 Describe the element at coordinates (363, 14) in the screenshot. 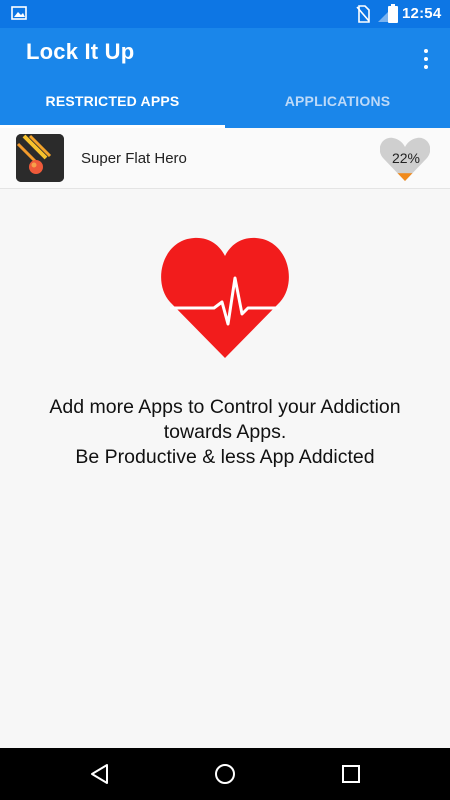

I see `no-sim-icon` at that location.